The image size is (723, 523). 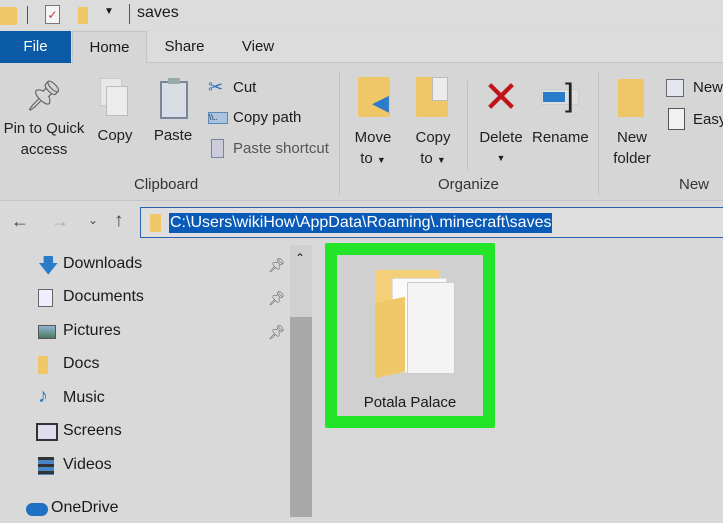 I want to click on paste-icon, so click(x=173, y=98).